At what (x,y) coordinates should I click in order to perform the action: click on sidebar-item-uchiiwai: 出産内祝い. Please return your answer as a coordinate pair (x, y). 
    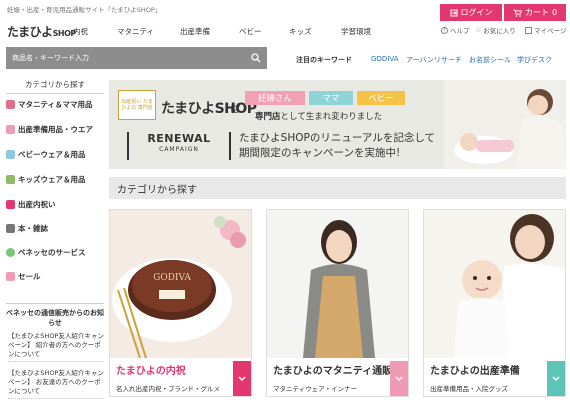
    Looking at the image, I should click on (55, 204).